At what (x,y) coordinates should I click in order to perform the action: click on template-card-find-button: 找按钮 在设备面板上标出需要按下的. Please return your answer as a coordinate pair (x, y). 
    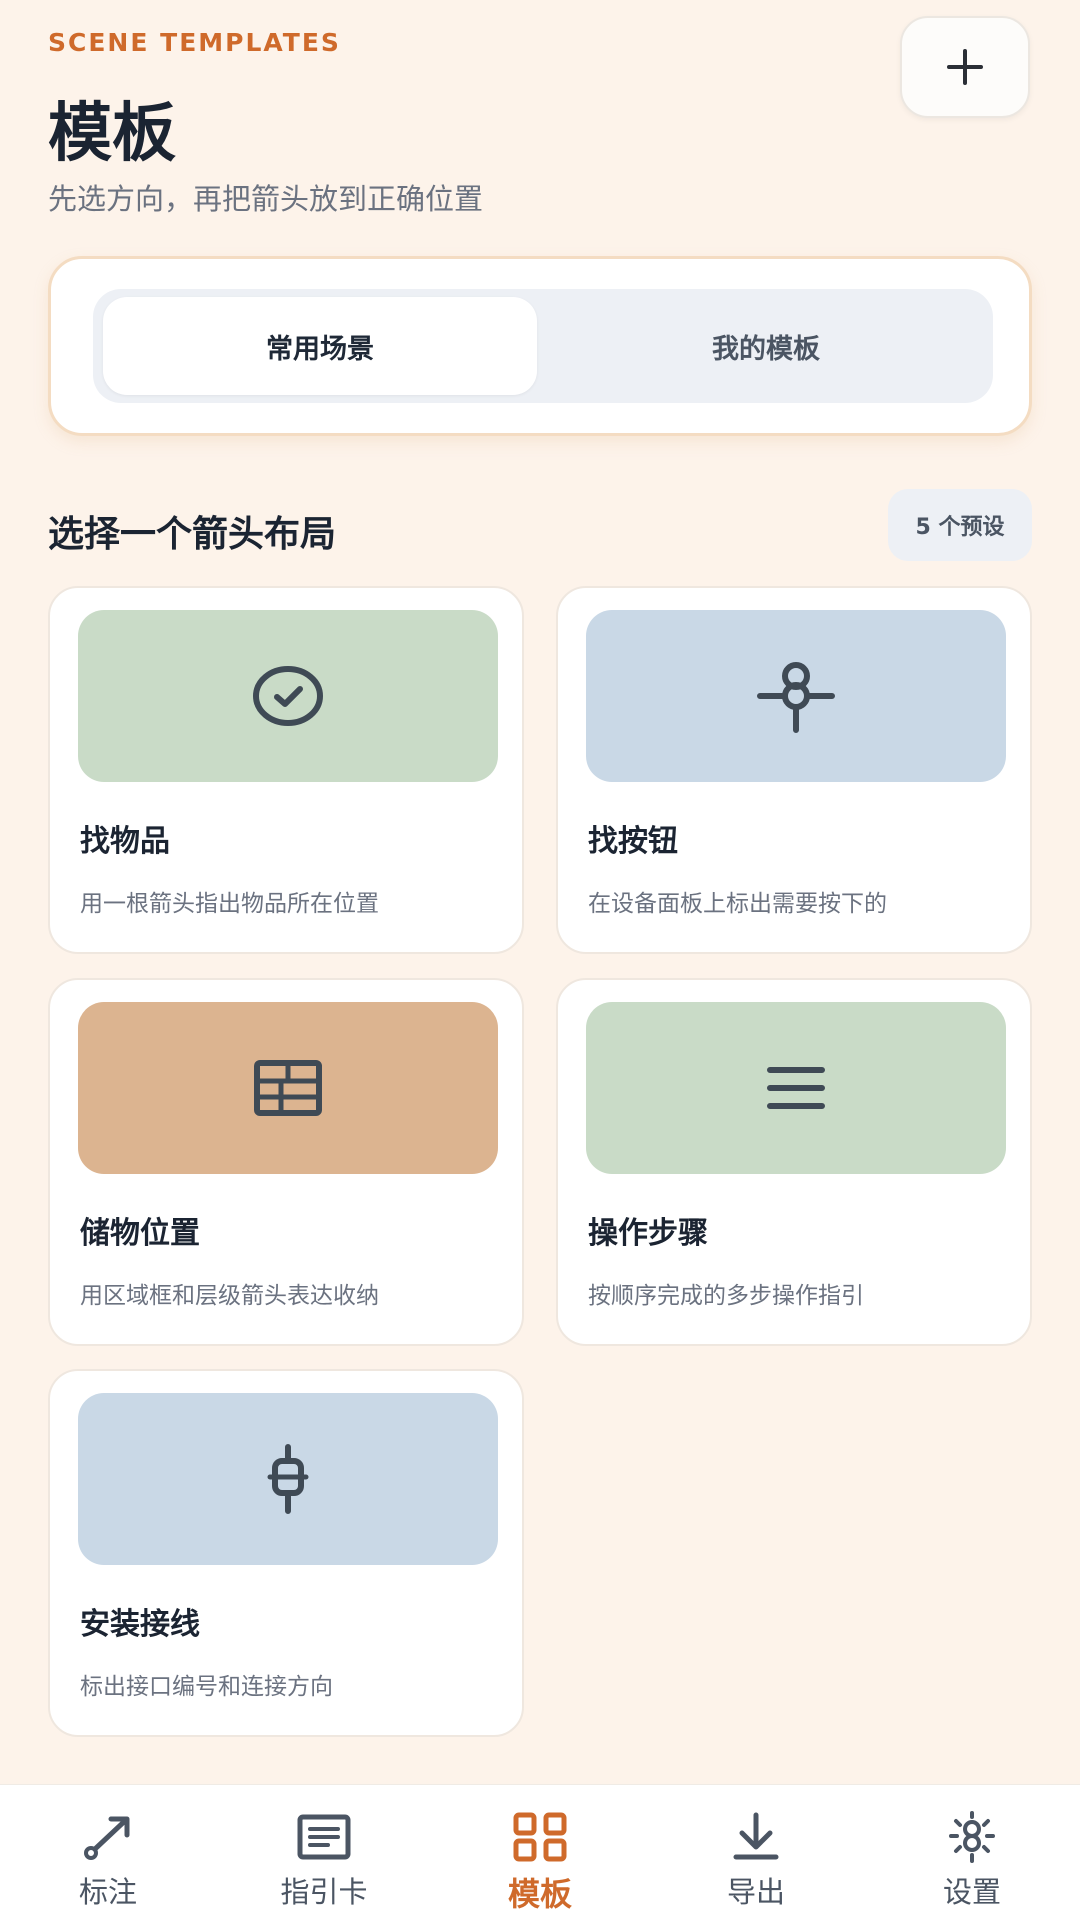
    Looking at the image, I should click on (794, 770).